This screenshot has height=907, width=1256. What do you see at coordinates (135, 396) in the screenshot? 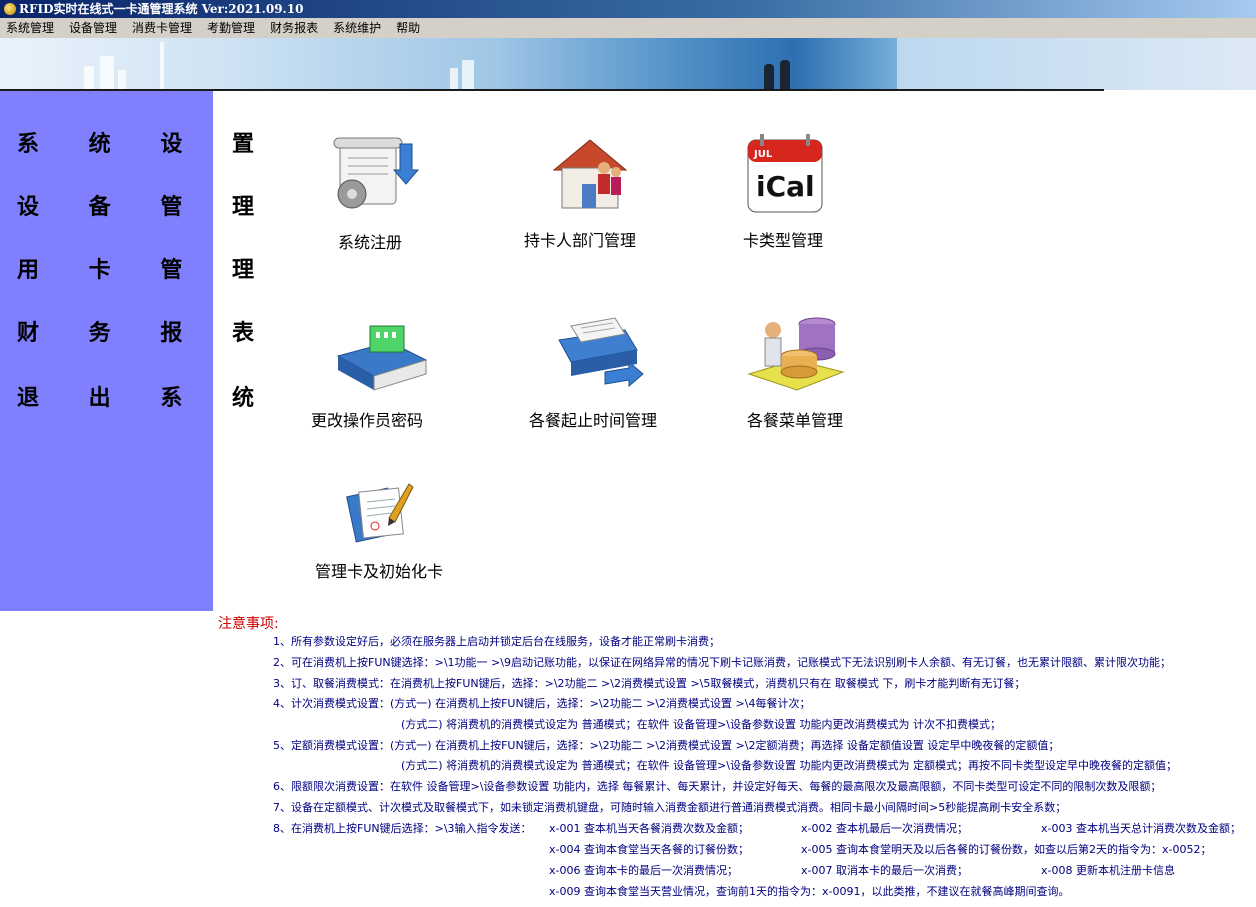
I see `nav-exit-system: 退 出 系 统` at bounding box center [135, 396].